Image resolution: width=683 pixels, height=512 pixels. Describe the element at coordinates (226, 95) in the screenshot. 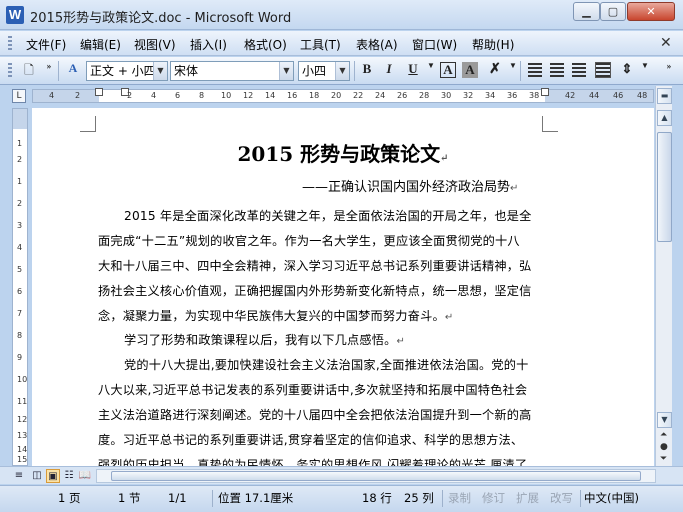

I see `ruler-tick: 10` at that location.